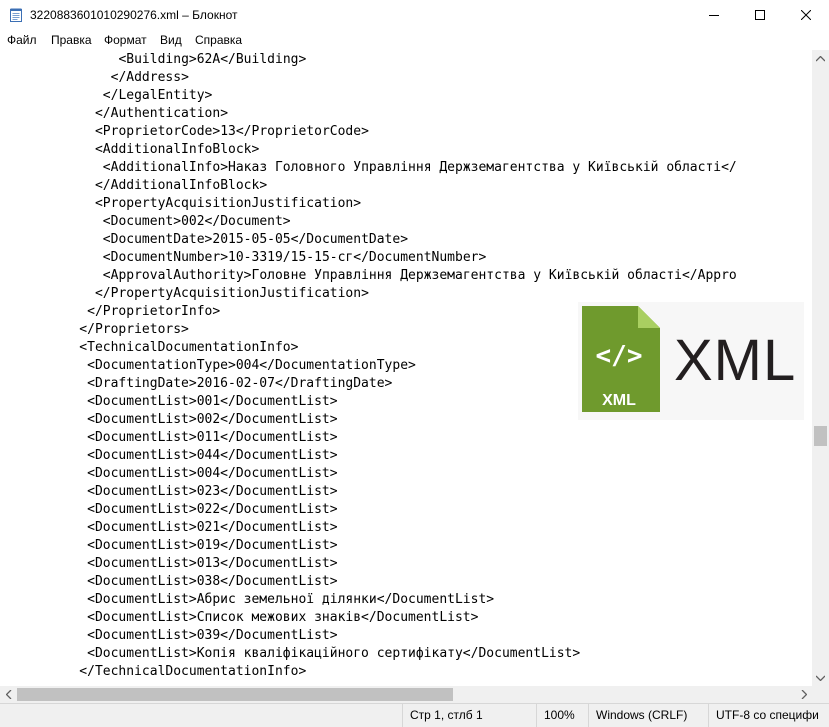 This screenshot has height=727, width=829. Describe the element at coordinates (125, 40) in the screenshot. I see `menu-format: Формат` at that location.